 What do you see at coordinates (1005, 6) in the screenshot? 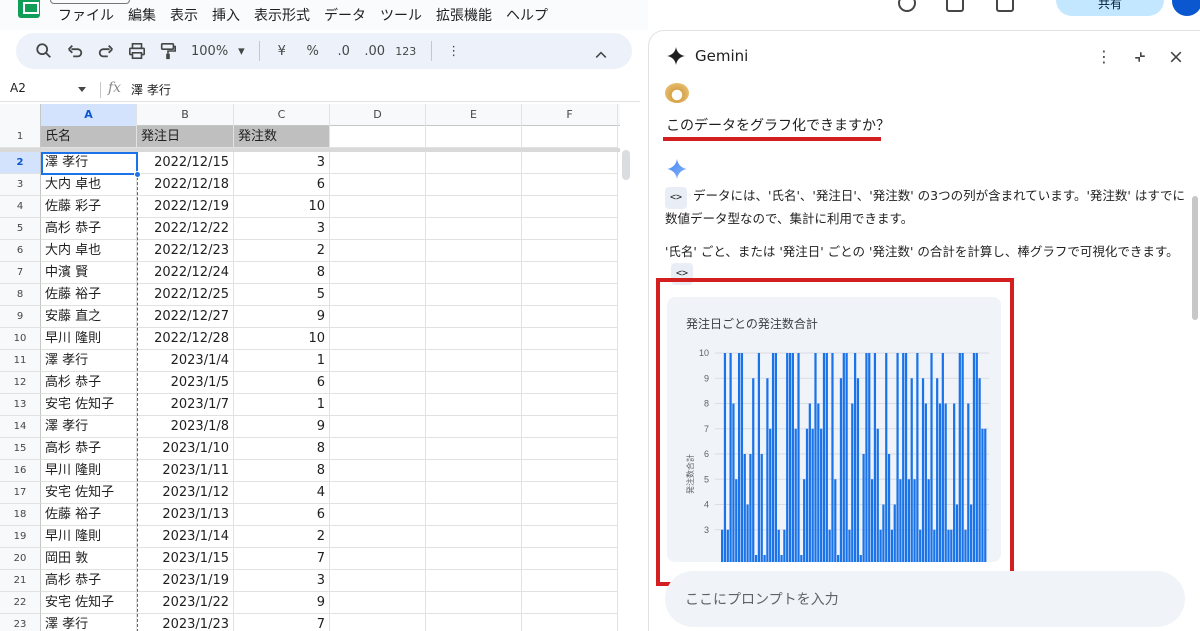
I see `meet-icon` at bounding box center [1005, 6].